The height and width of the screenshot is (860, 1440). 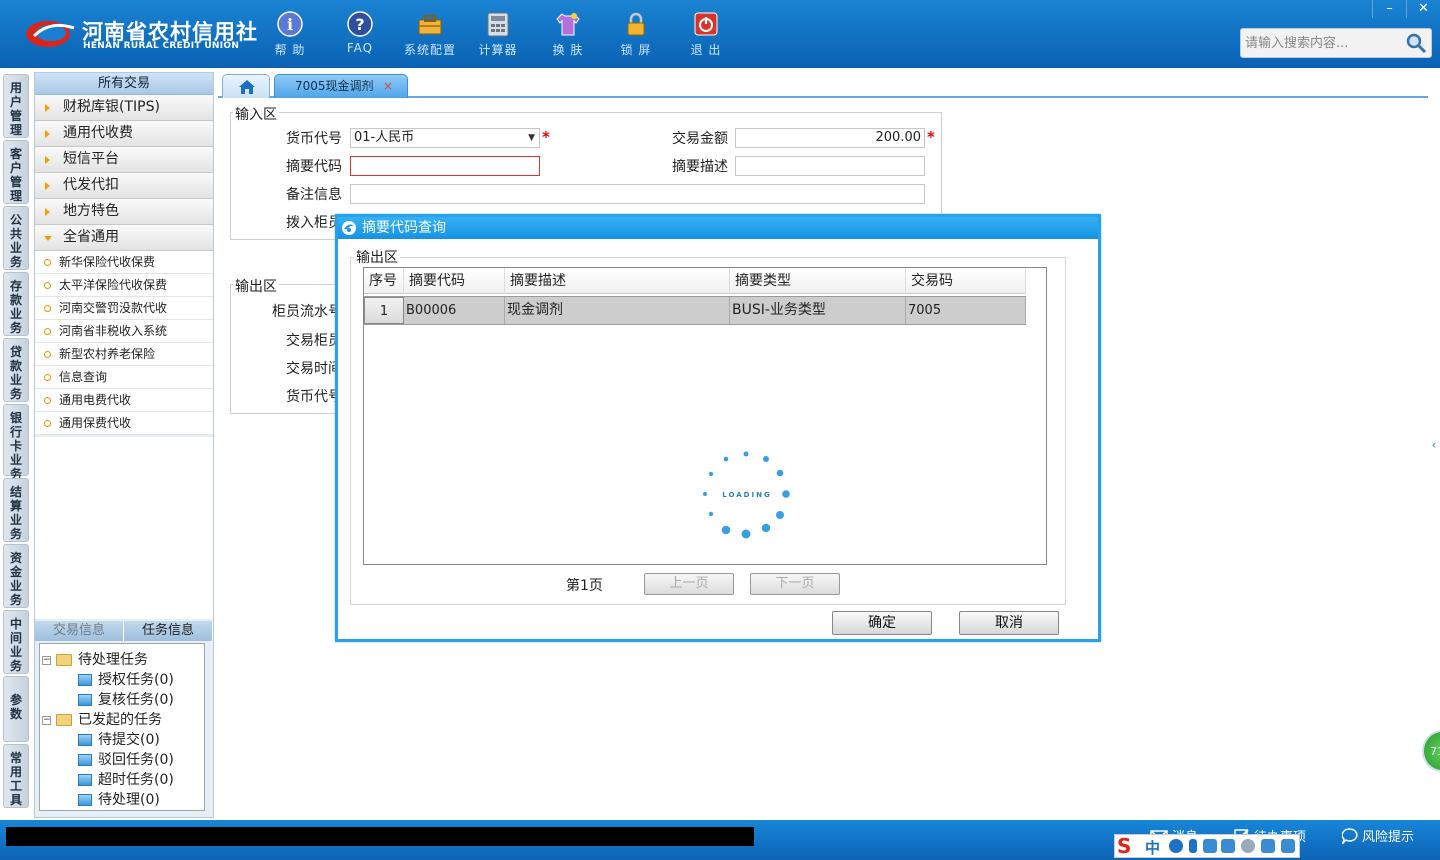 I want to click on exit-button: 退 出, so click(x=706, y=34).